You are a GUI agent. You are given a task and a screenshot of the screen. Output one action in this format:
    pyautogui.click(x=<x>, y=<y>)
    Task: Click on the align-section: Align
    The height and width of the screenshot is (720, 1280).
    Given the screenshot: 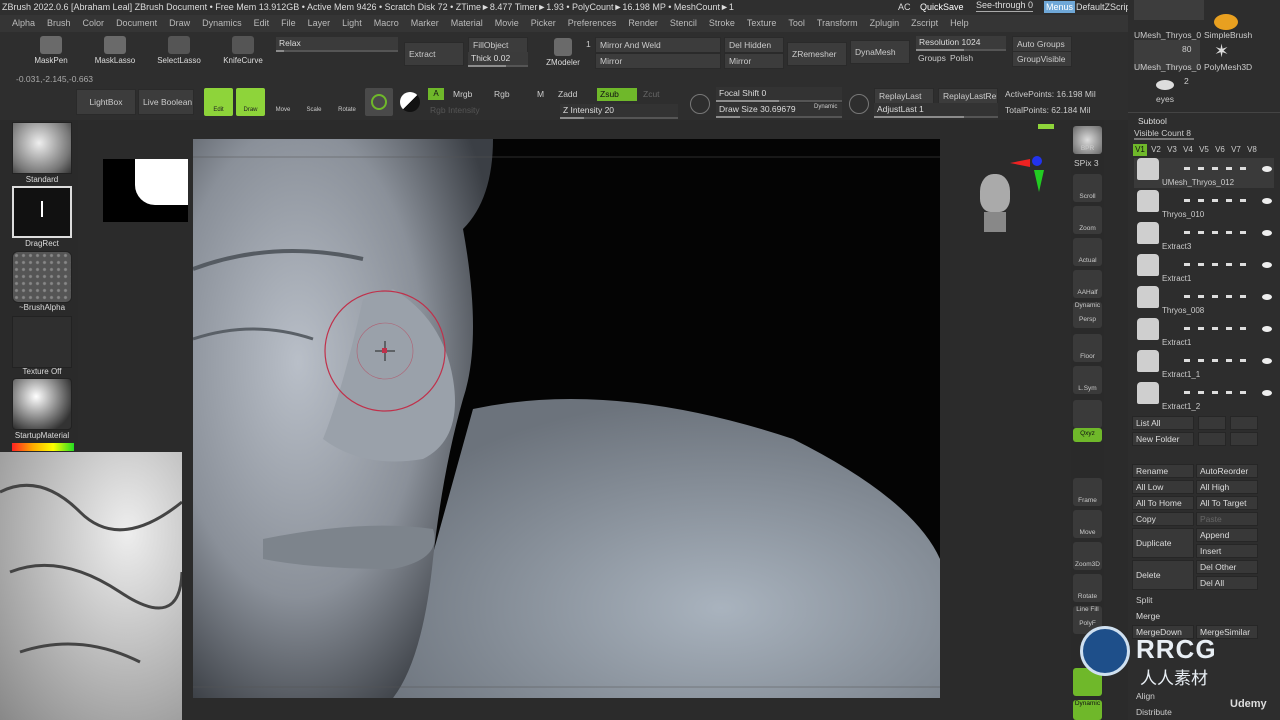 What is the action you would take?
    pyautogui.click(x=1145, y=696)
    